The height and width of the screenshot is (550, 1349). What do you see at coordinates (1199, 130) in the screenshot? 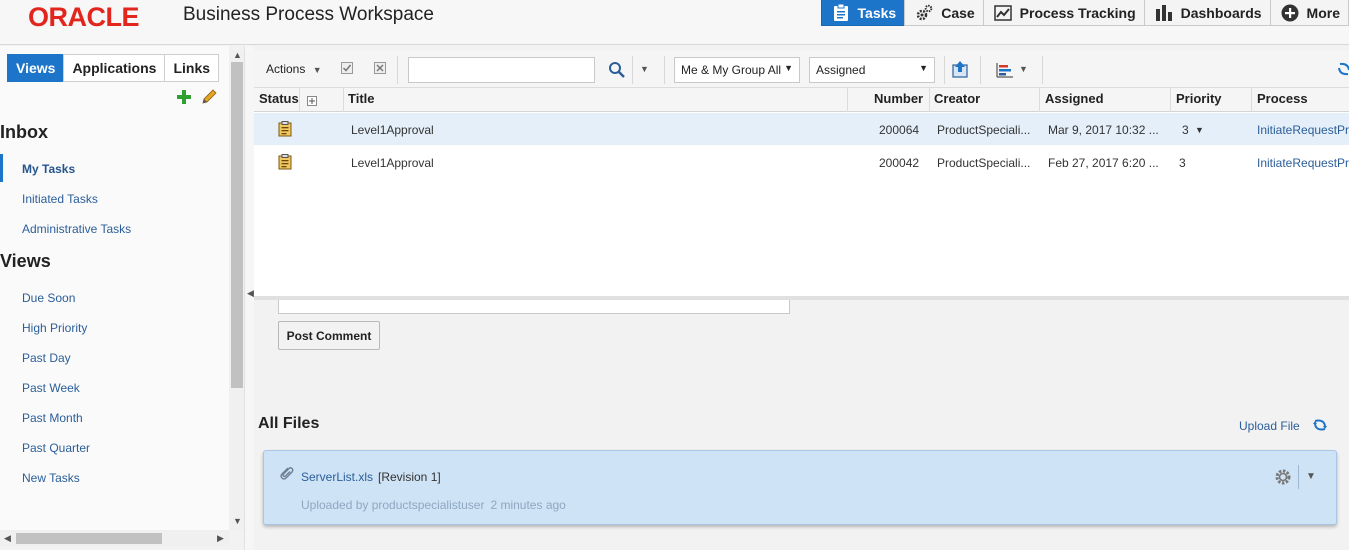
I see `priority-dropdown-icon: ▼` at bounding box center [1199, 130].